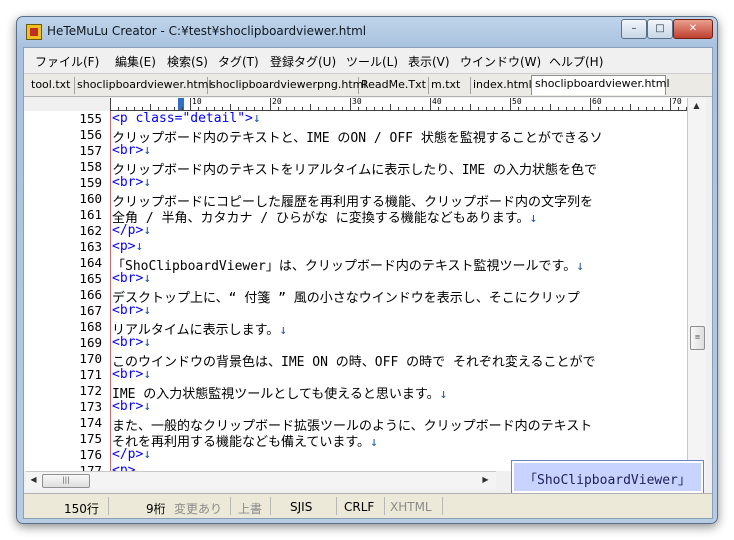  I want to click on arrow-right-icon: ▶, so click(485, 480).